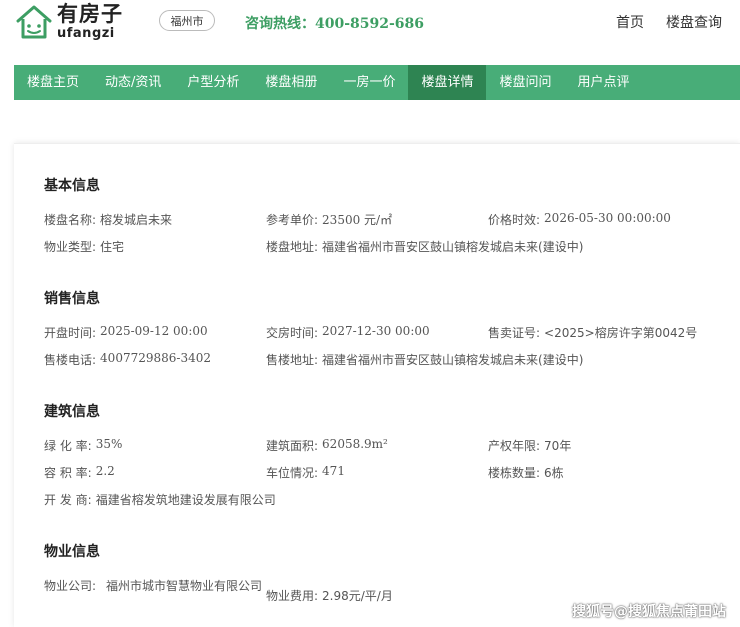  I want to click on tab-news: 动态/资讯, so click(133, 82).